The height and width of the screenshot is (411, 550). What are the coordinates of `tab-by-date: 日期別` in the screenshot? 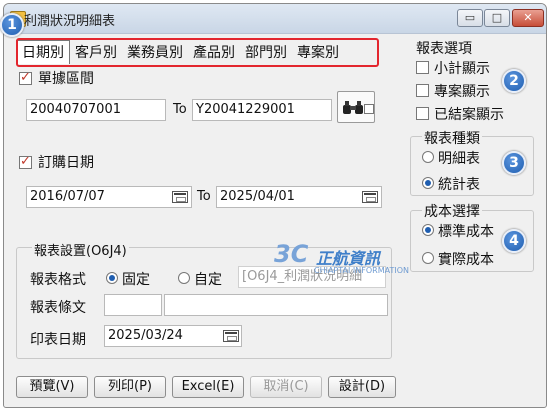 It's located at (43, 52).